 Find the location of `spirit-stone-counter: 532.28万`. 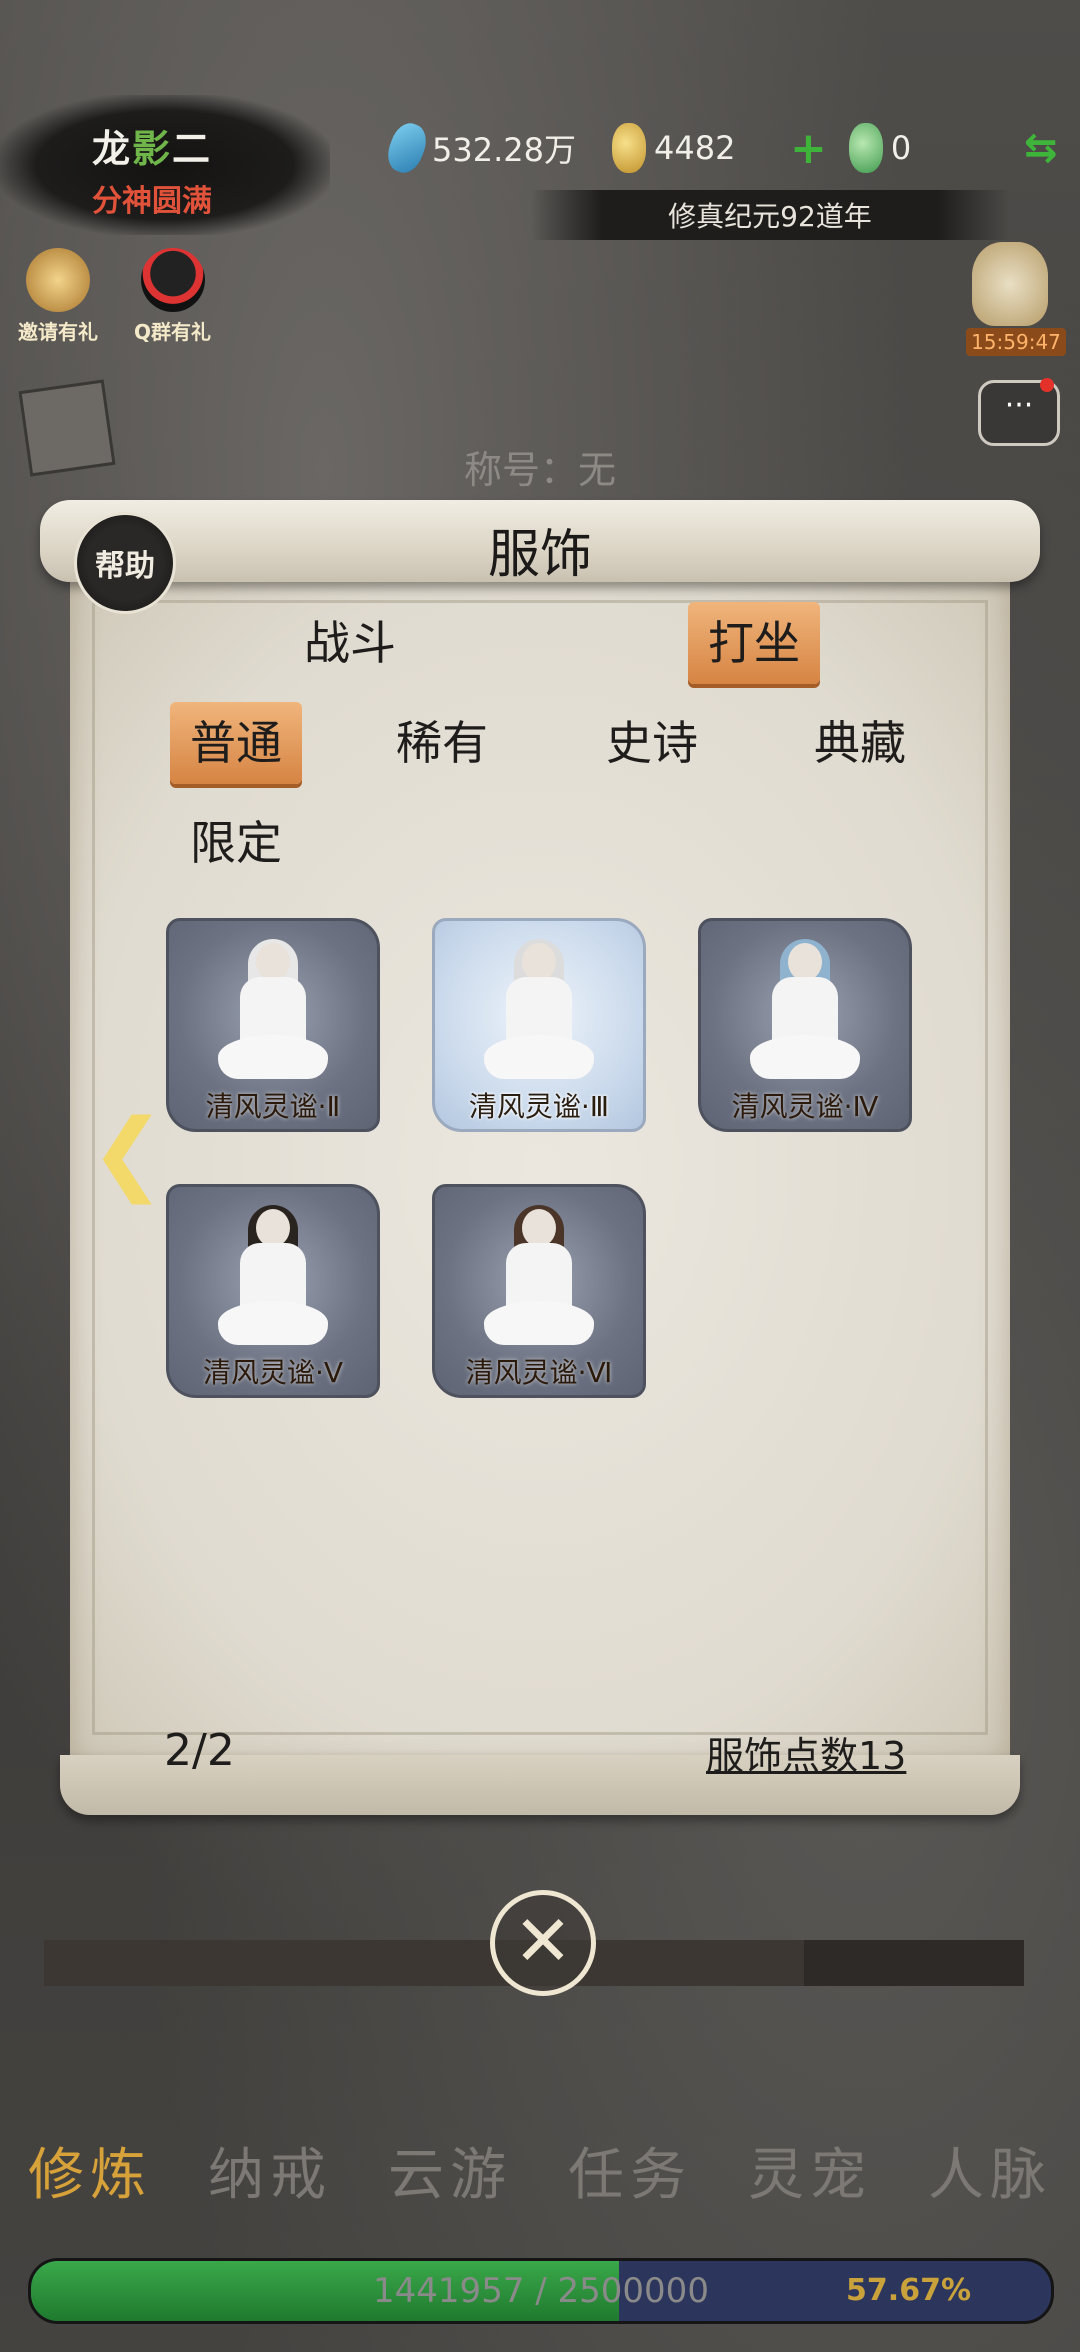

spirit-stone-counter: 532.28万 is located at coordinates (479, 148).